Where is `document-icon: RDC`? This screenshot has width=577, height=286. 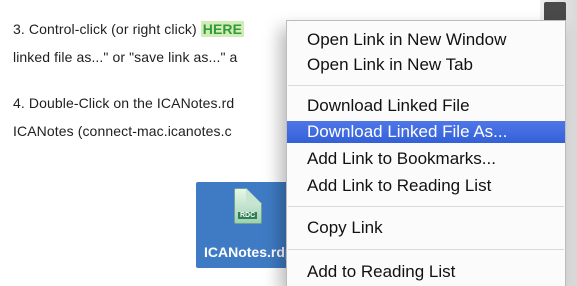 document-icon: RDC is located at coordinates (248, 206).